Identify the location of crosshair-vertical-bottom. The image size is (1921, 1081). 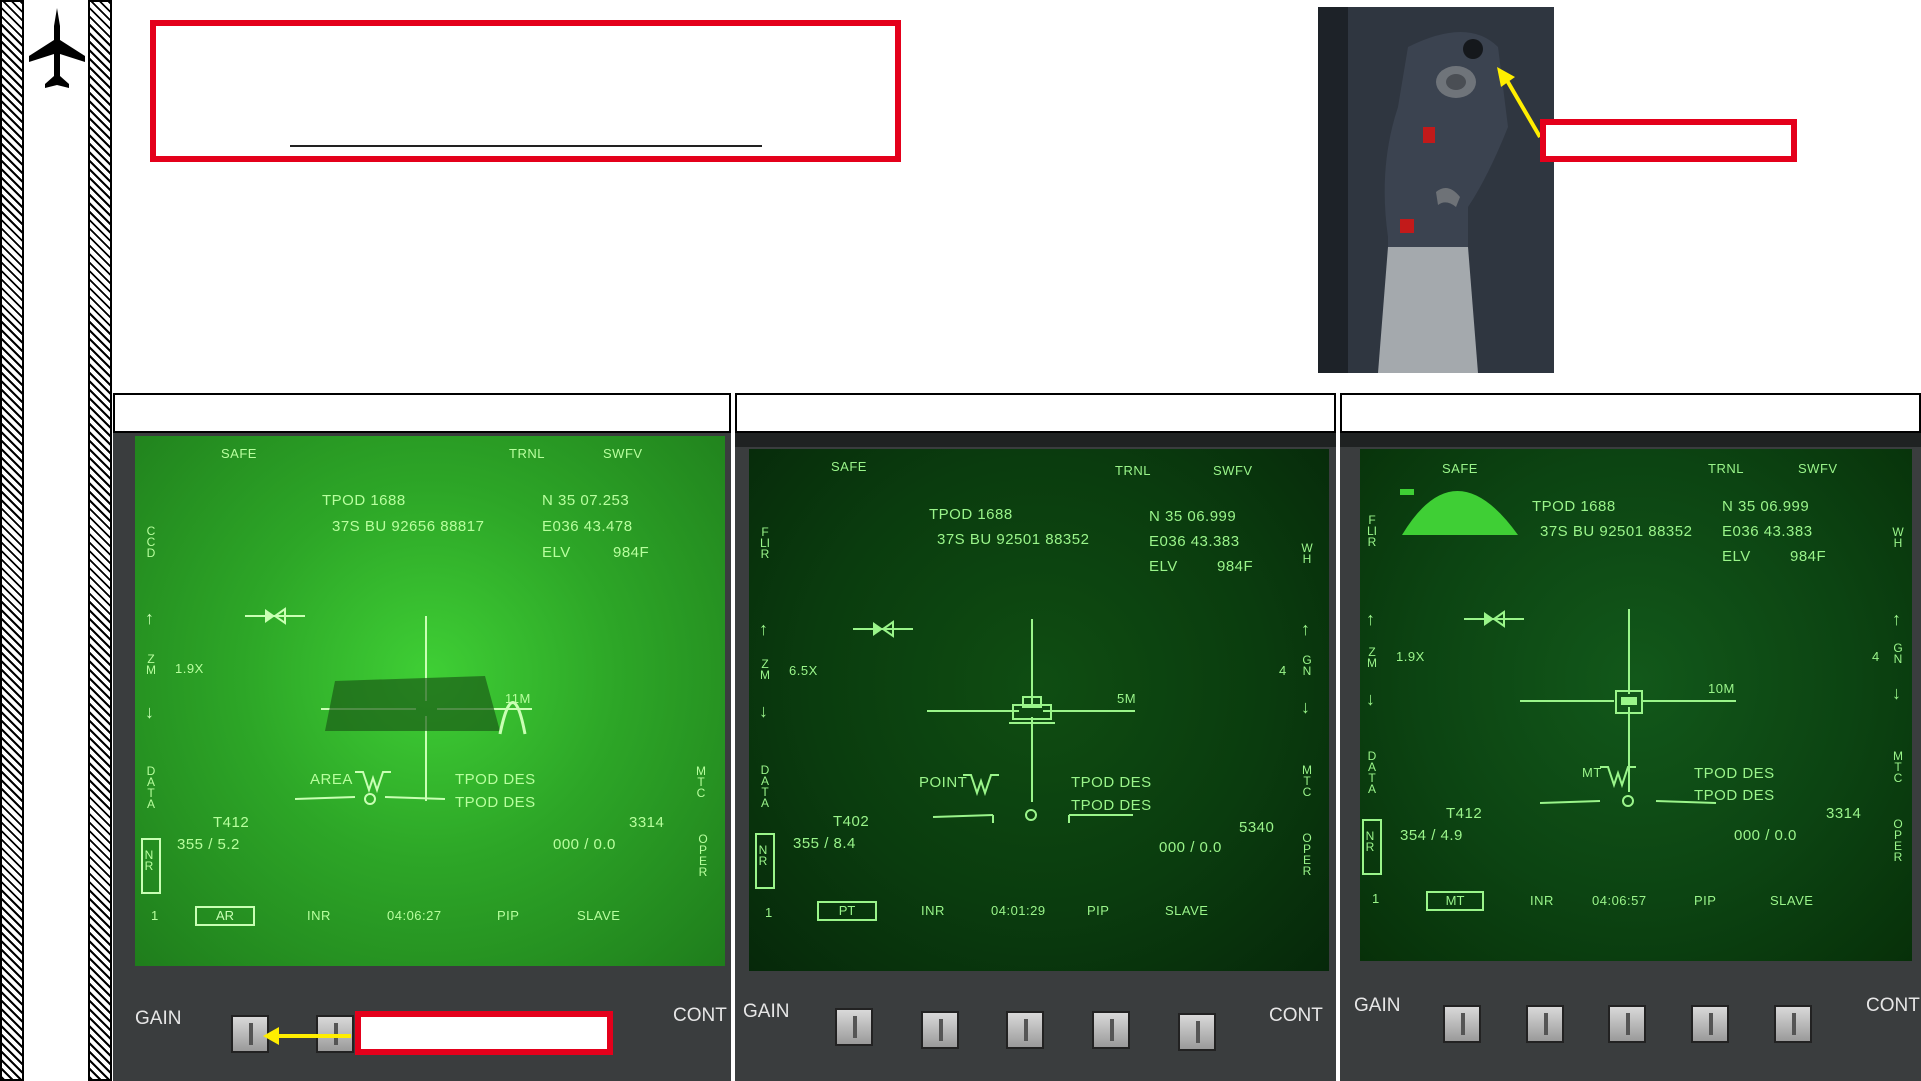
(1032, 759).